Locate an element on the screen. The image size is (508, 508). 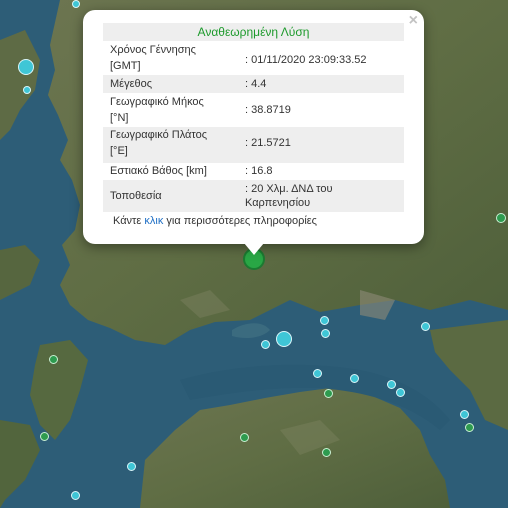
row-value: : 38.8719 is located at coordinates (268, 110).